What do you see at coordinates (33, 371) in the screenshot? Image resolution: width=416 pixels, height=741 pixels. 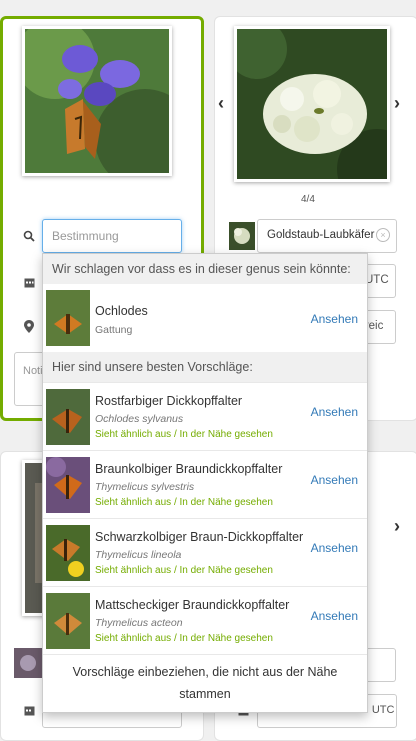 I see `notes-placeholder: Noti` at bounding box center [33, 371].